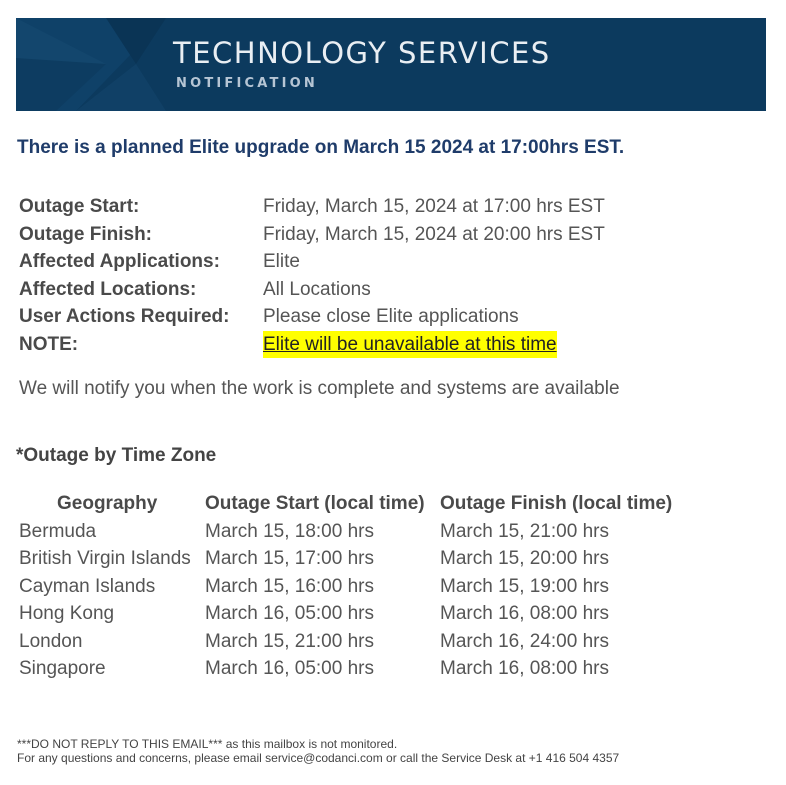 The image size is (786, 785). I want to click on cell-outage-start: March 15, 17:00 hrs, so click(289, 558).